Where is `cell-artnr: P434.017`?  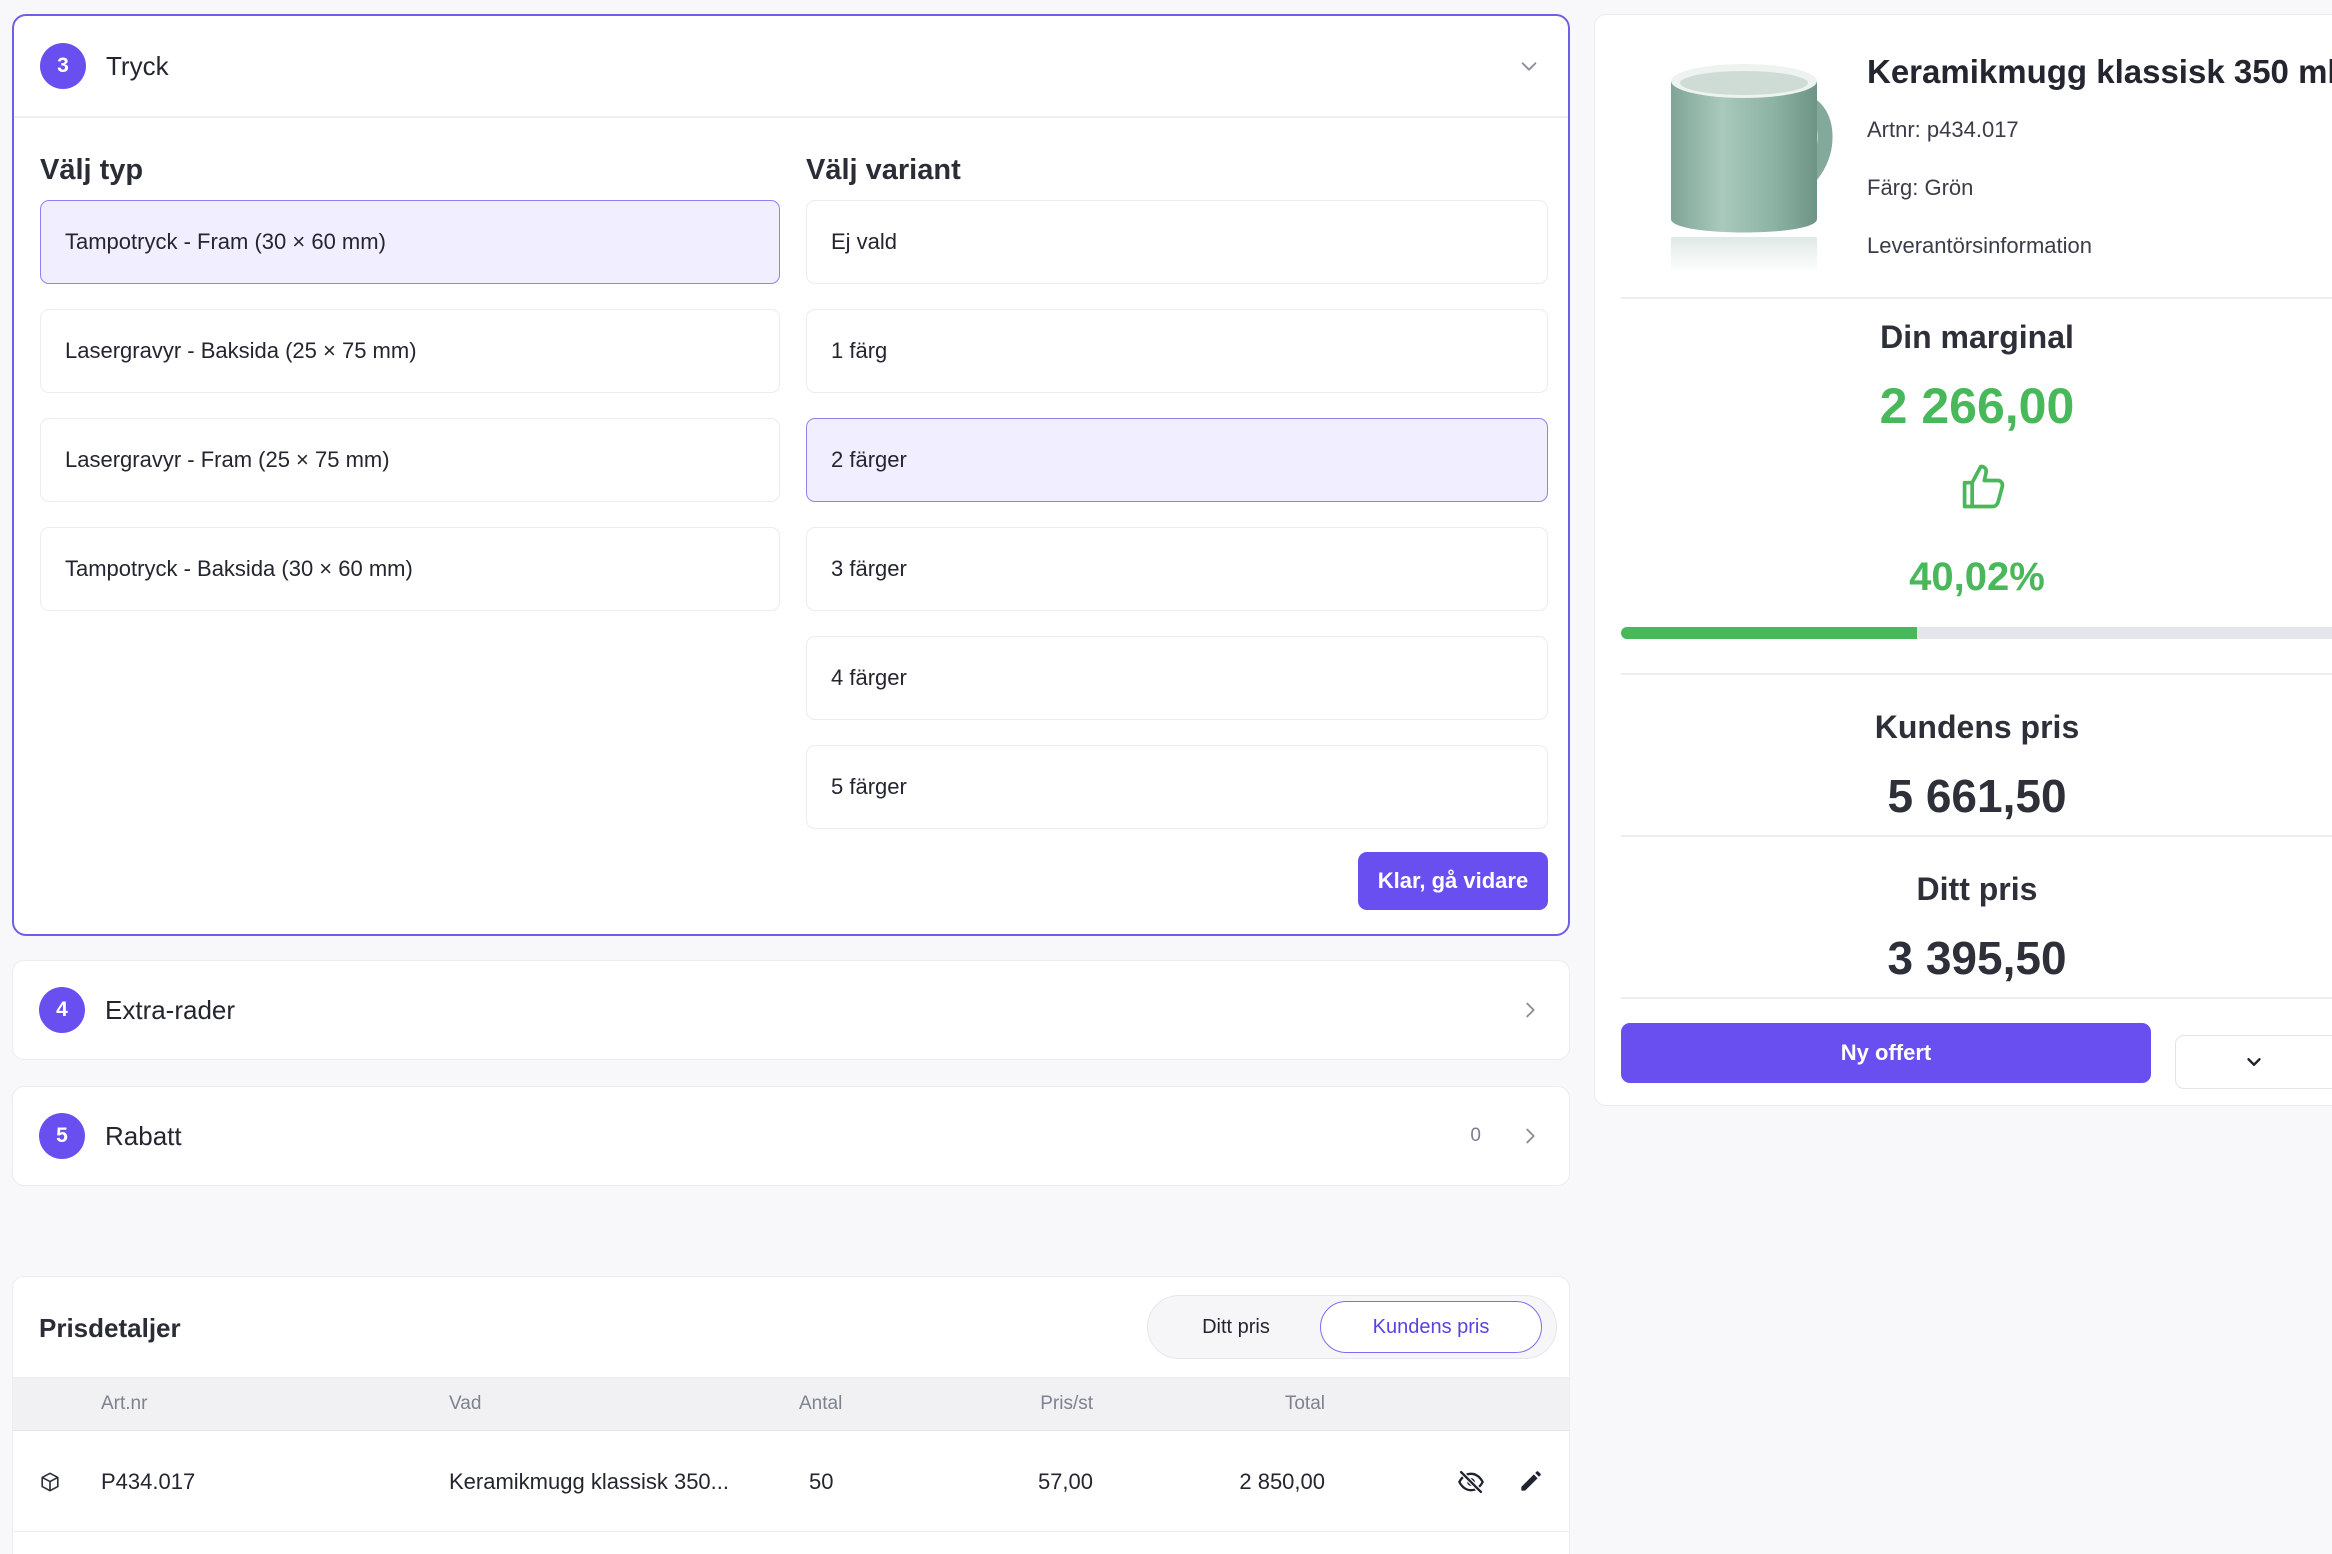 cell-artnr: P434.017 is located at coordinates (148, 1481).